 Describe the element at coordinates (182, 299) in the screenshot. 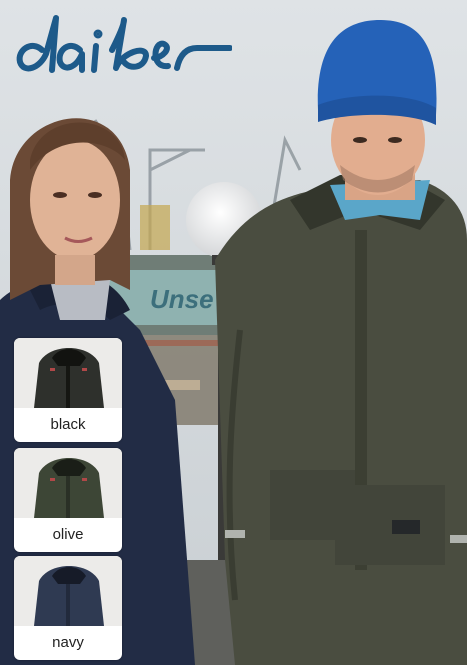

I see `harbour-sign-text: Unse` at that location.